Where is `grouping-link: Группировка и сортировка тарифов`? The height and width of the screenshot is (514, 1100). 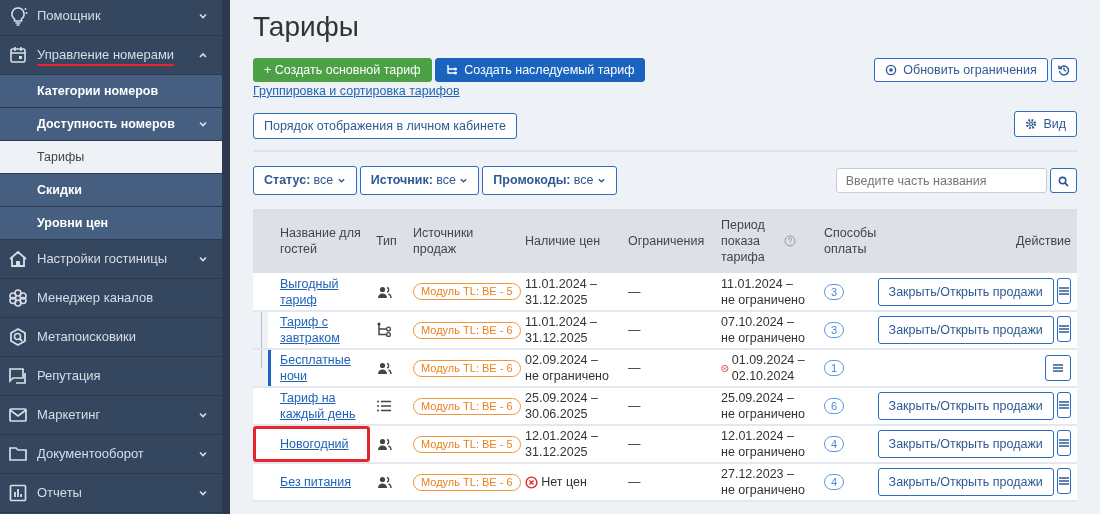
grouping-link: Группировка и сортировка тарифов is located at coordinates (356, 91).